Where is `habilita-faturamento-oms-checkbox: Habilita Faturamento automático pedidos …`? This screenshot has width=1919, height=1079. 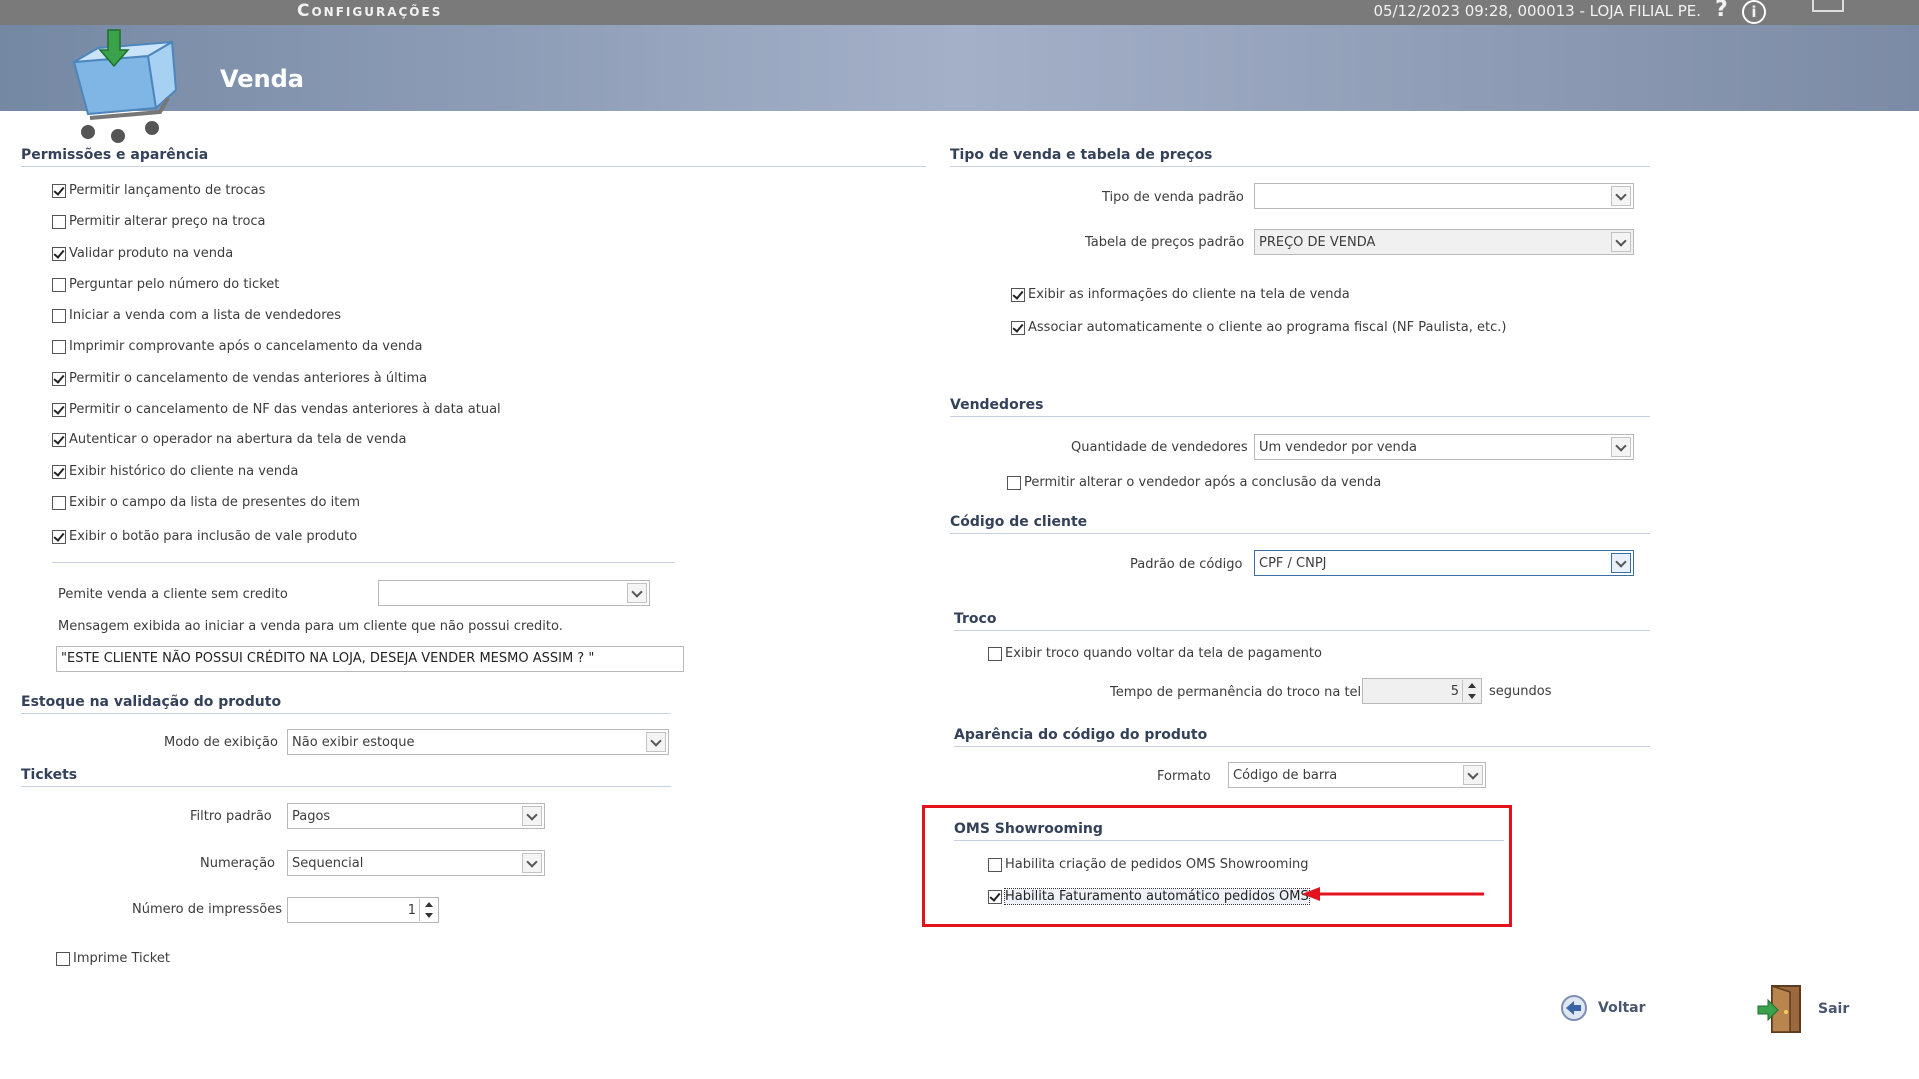 habilita-faturamento-oms-checkbox: Habilita Faturamento automático pedidos … is located at coordinates (1149, 896).